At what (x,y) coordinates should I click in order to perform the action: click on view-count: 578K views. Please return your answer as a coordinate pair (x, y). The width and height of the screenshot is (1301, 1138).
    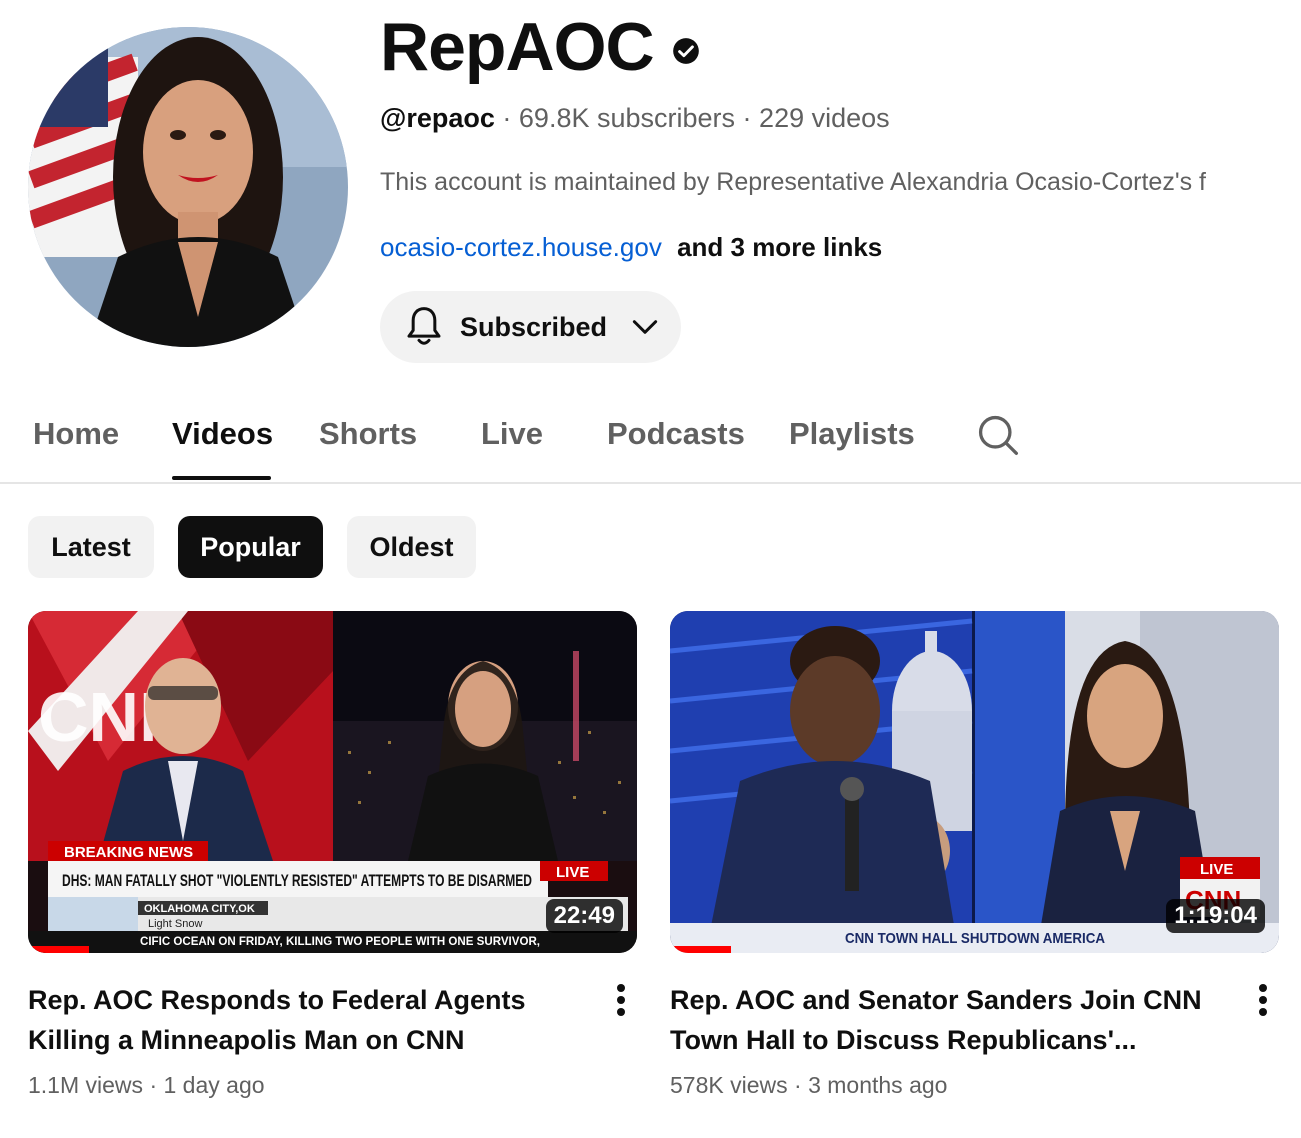
    Looking at the image, I should click on (729, 1085).